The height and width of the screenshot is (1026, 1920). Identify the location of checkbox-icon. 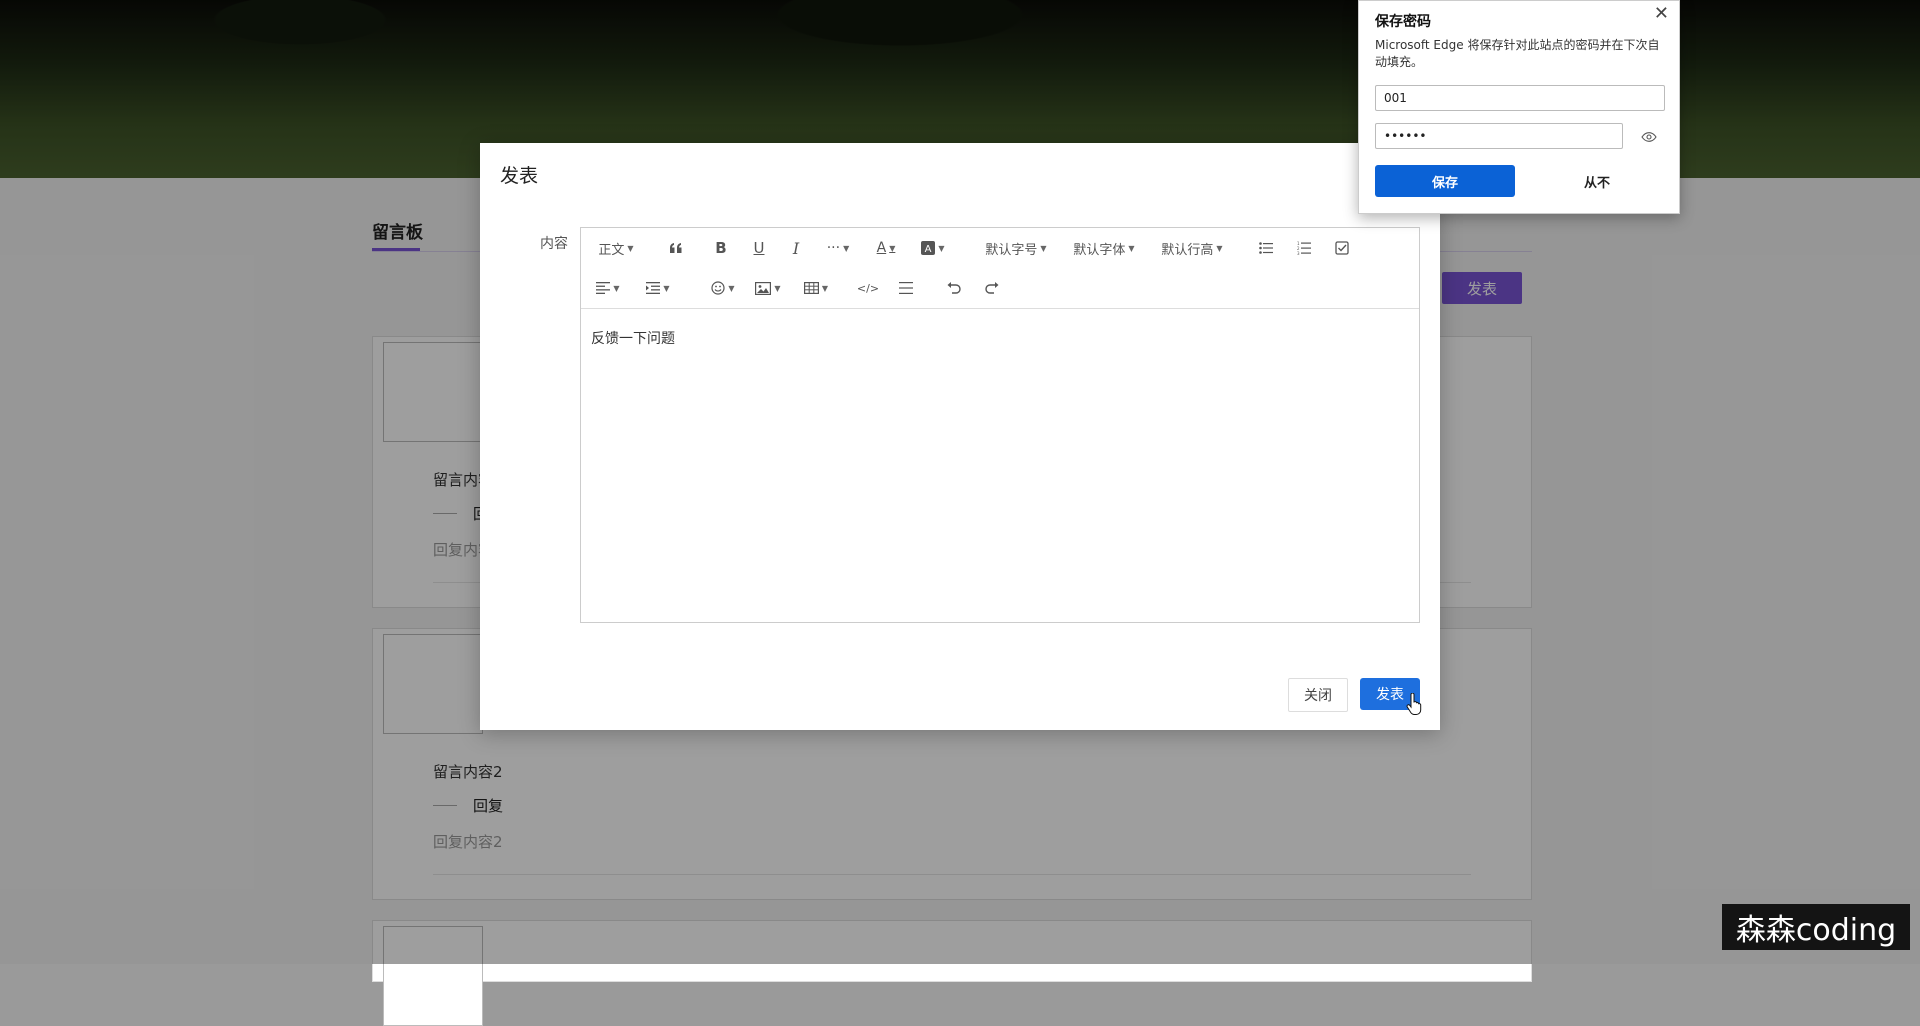
(1342, 248).